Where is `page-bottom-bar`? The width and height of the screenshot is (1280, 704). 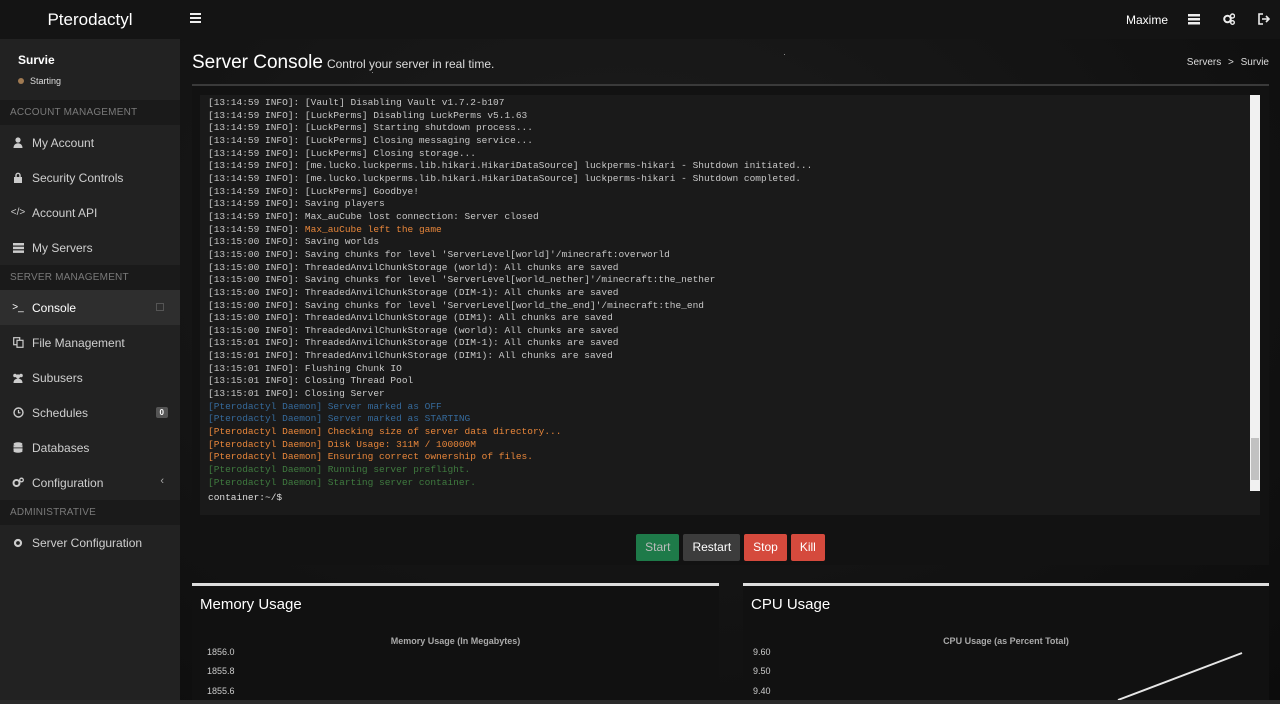
page-bottom-bar is located at coordinates (640, 702).